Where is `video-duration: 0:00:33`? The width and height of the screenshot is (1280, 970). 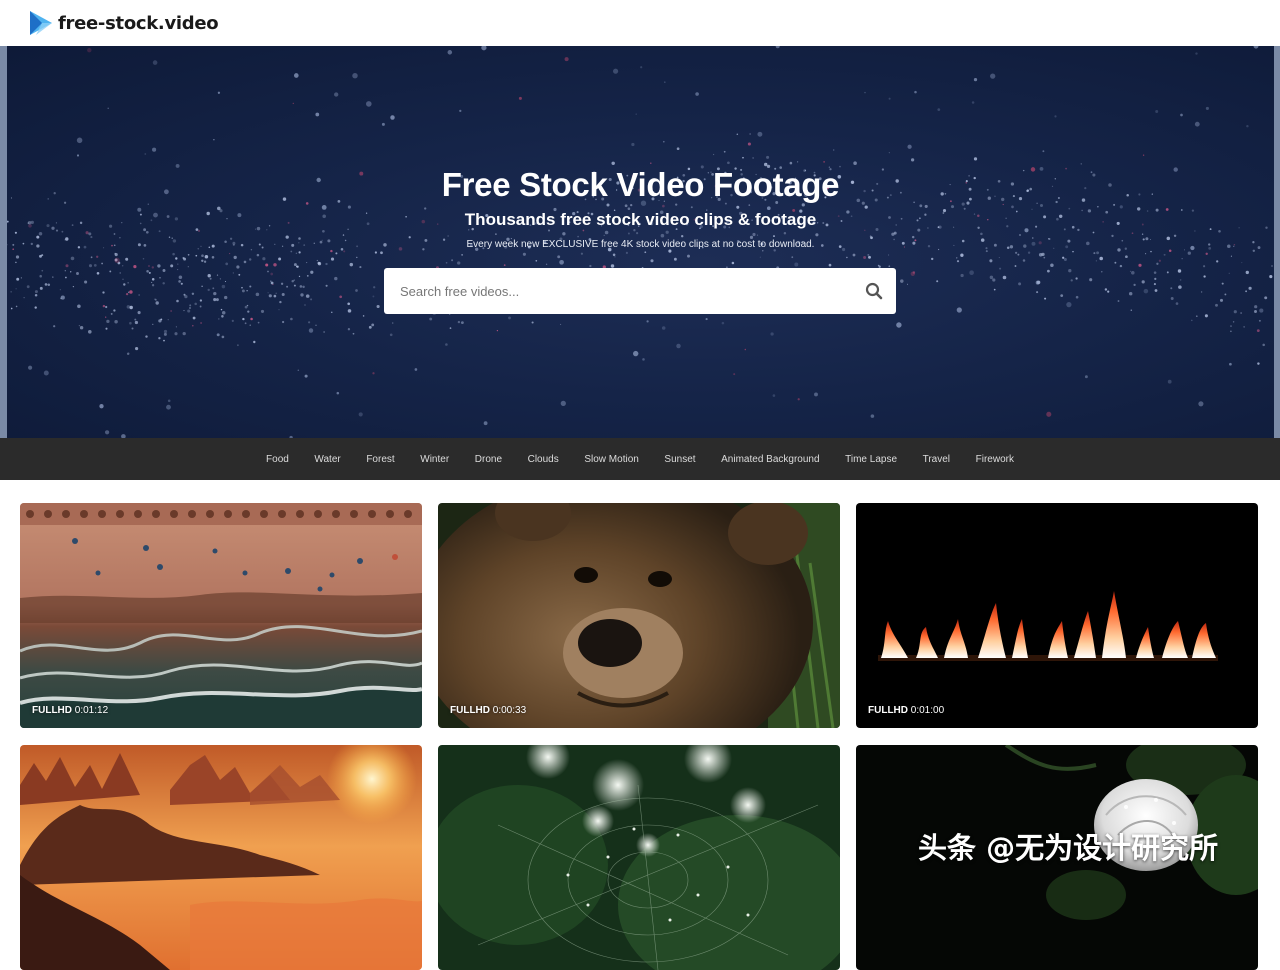 video-duration: 0:00:33 is located at coordinates (509, 710).